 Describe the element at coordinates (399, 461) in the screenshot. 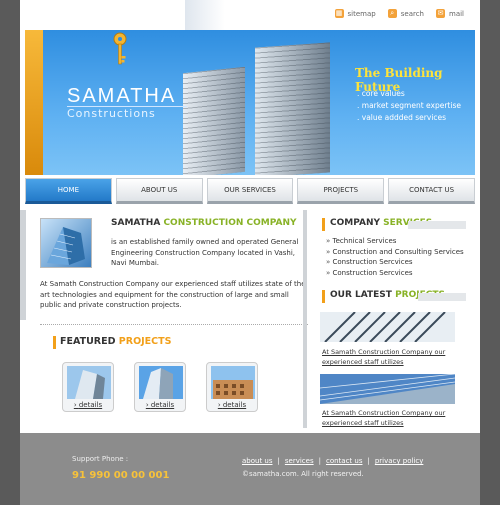

I see `footer-link-privacy: privacy policy` at that location.